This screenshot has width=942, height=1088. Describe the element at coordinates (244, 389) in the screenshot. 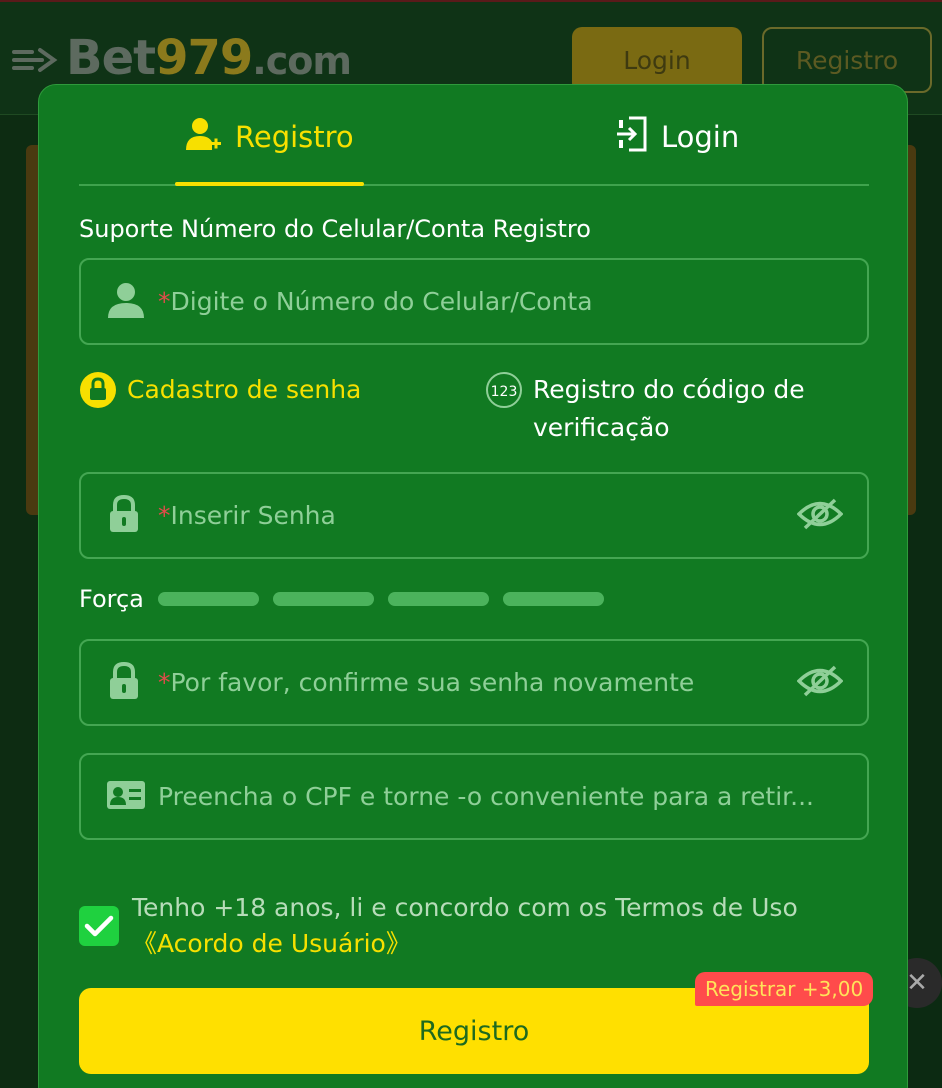

I see `option-password-label: Cadastro de senha` at that location.